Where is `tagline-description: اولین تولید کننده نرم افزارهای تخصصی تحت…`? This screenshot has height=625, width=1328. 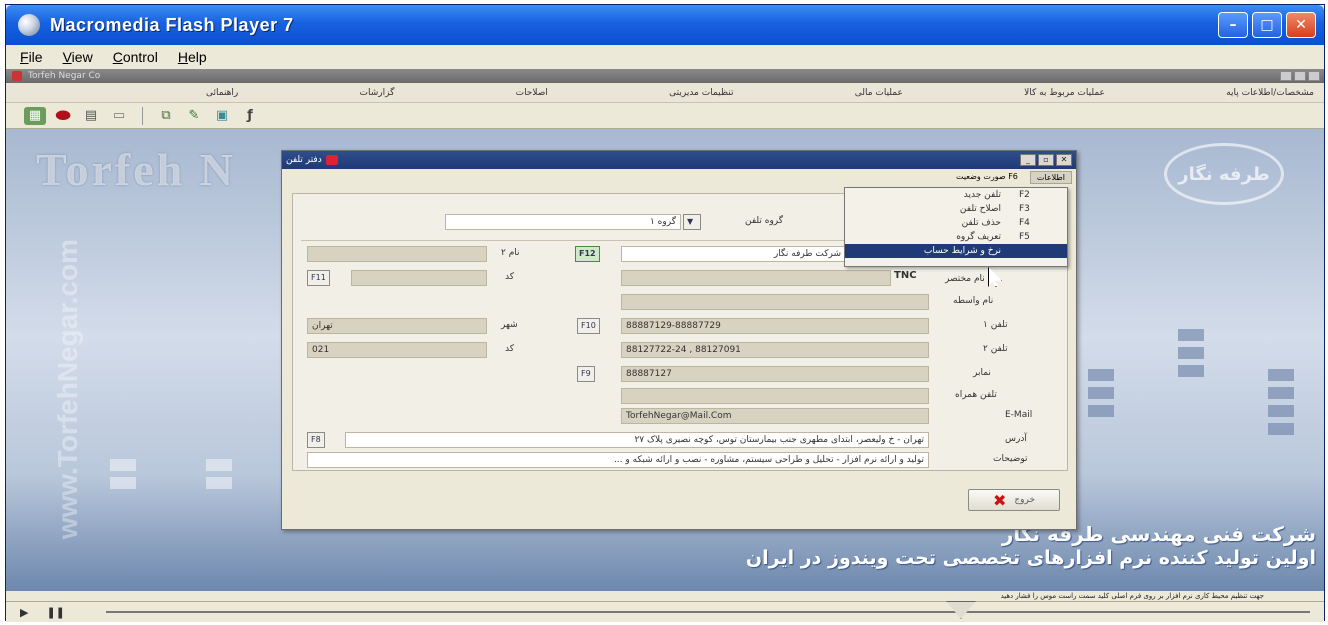
tagline-description: اولین تولید کننده نرم افزارهای تخصصی تحت… is located at coordinates (1030, 558).